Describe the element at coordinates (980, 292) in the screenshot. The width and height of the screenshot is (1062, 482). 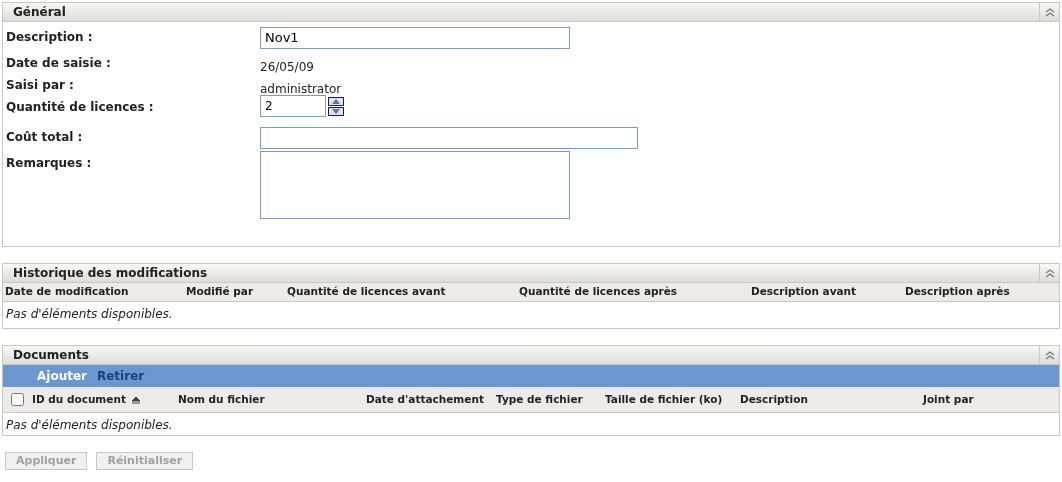
I see `column-header: Description après` at that location.